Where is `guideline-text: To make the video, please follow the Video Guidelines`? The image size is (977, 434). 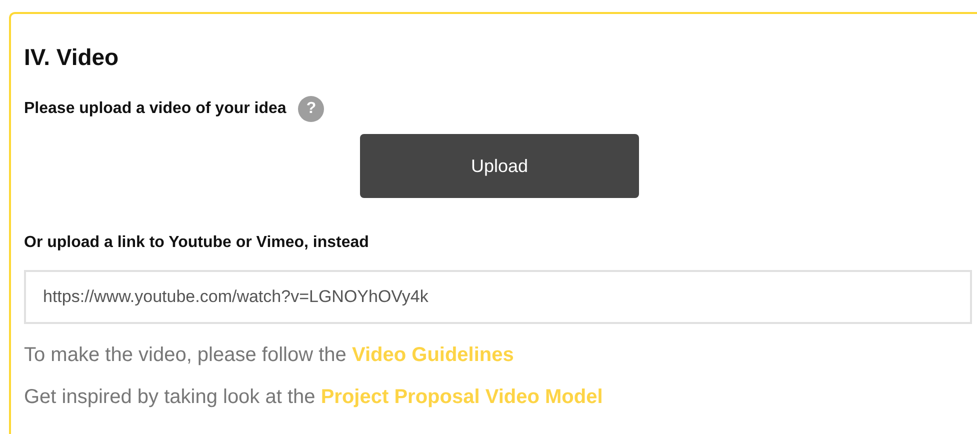 guideline-text: To make the video, please follow the Video Guidelines is located at coordinates (269, 355).